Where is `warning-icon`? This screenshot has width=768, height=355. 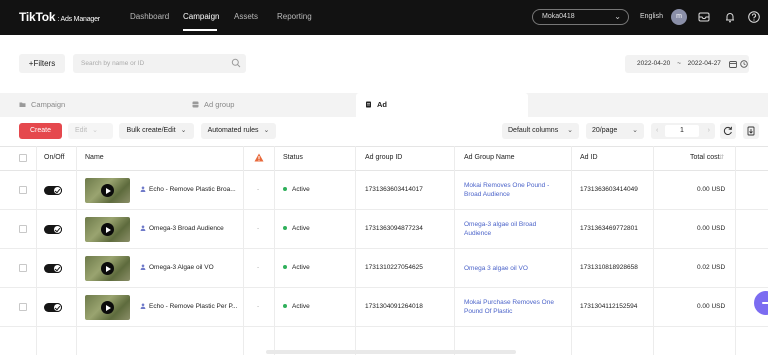 warning-icon is located at coordinates (259, 157).